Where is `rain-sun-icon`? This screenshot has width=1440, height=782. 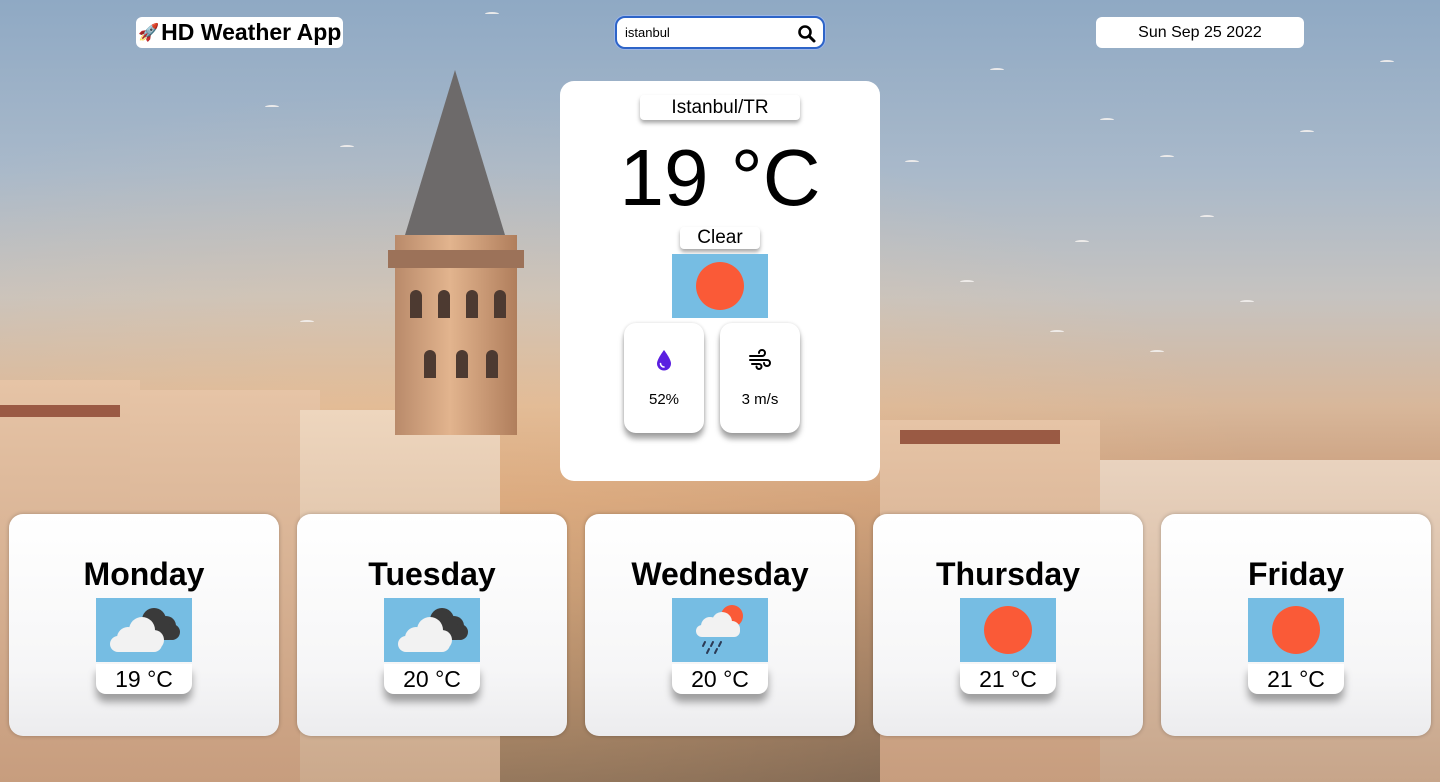 rain-sun-icon is located at coordinates (720, 630).